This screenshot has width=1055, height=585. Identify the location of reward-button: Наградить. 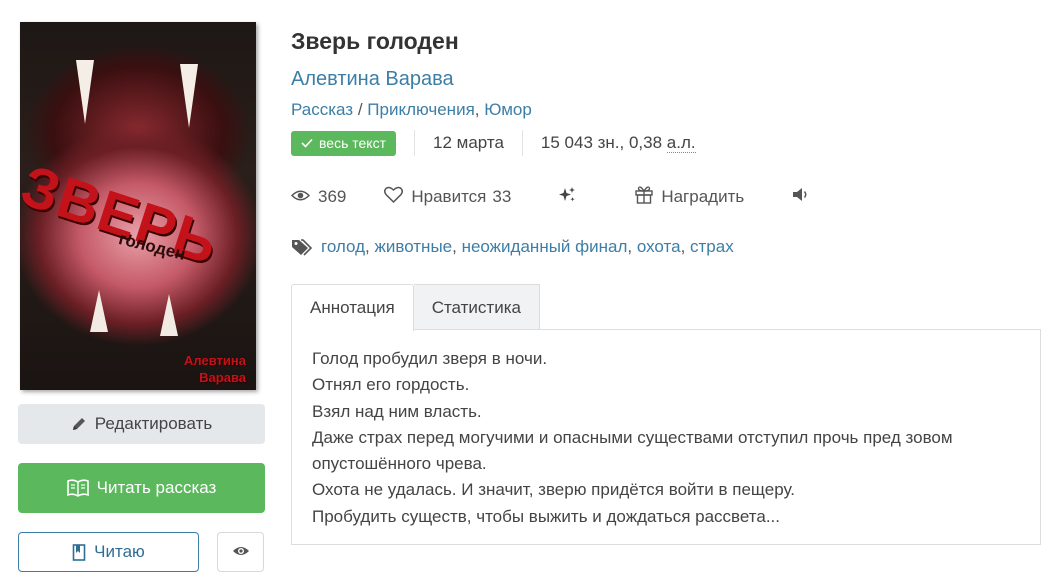
(689, 197).